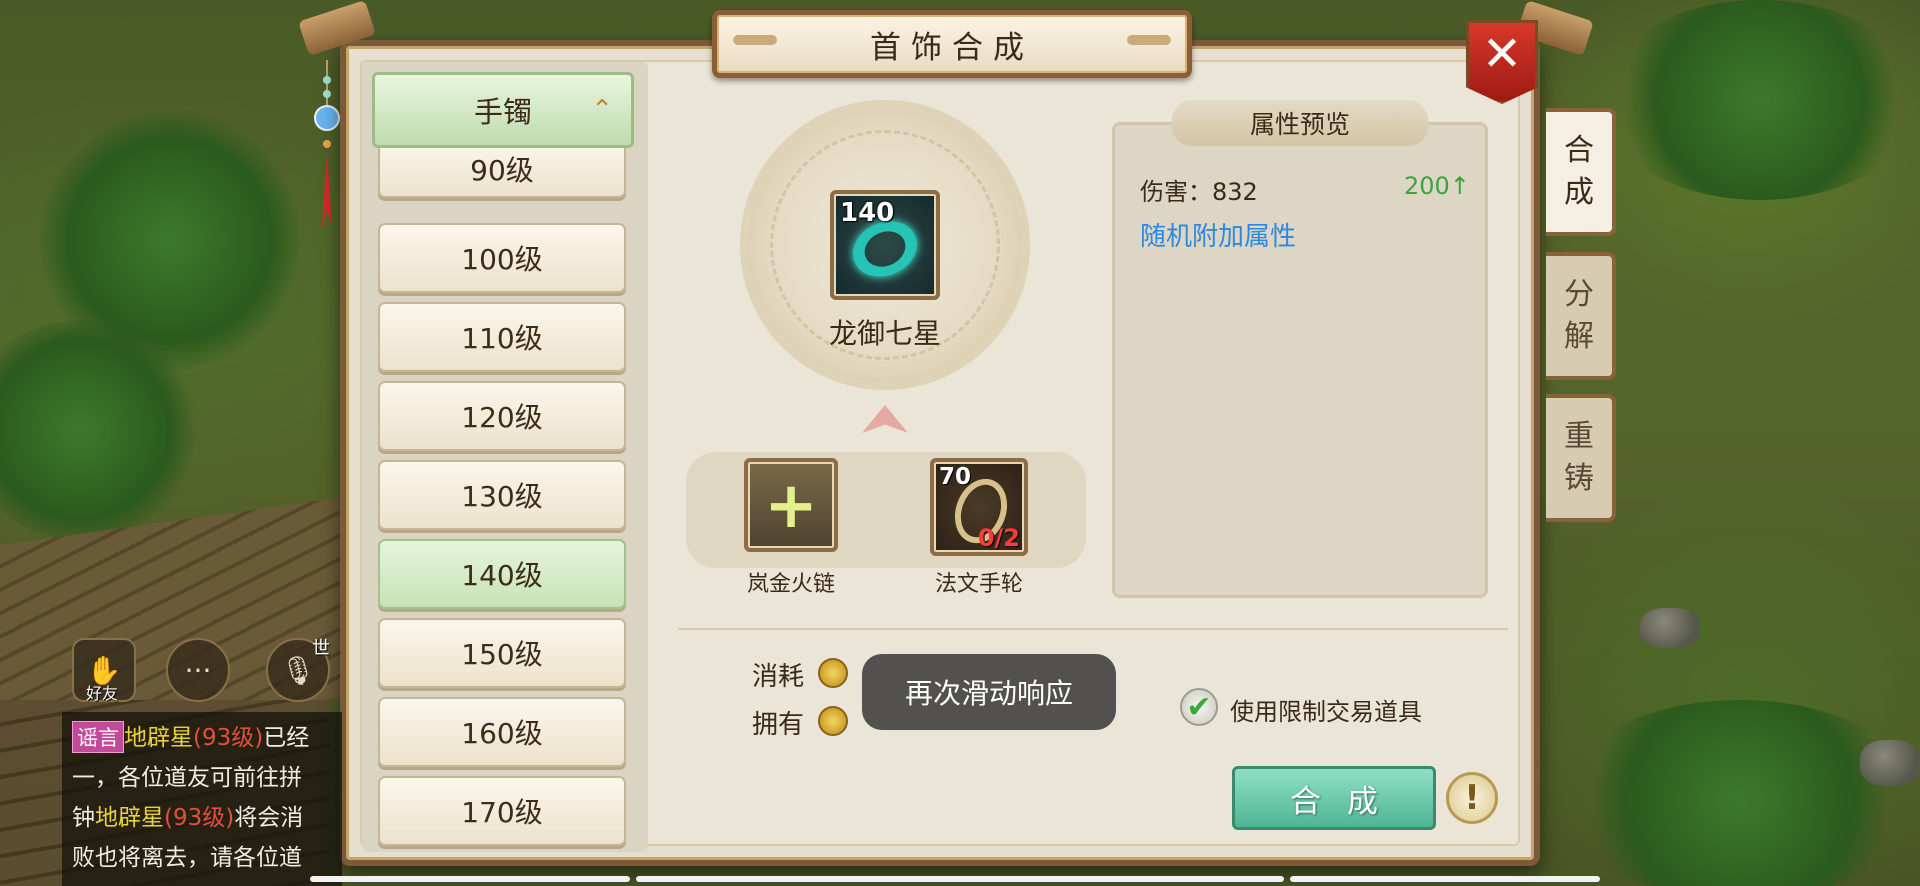 Image resolution: width=1920 pixels, height=886 pixels. I want to click on chat-line: 钟地辟星(93级)将会消, so click(187, 815).